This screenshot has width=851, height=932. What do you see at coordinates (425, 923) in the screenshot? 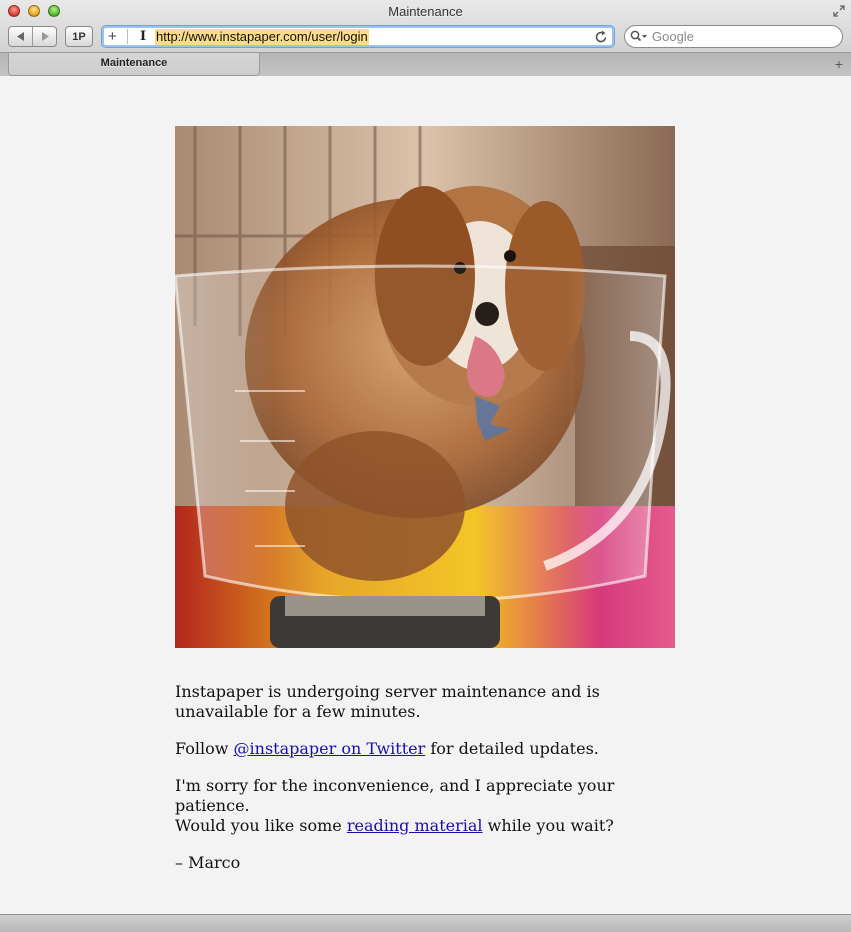
I see `status-bar` at bounding box center [425, 923].